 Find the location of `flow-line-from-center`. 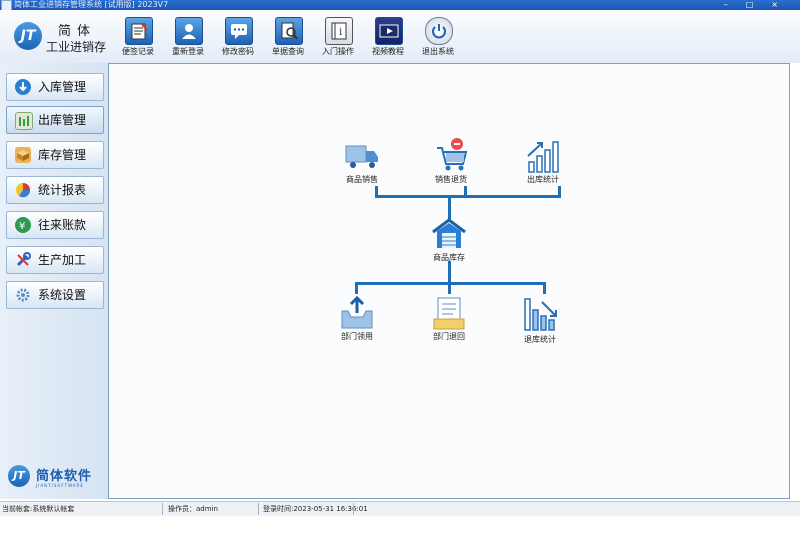

flow-line-from-center is located at coordinates (449, 272).